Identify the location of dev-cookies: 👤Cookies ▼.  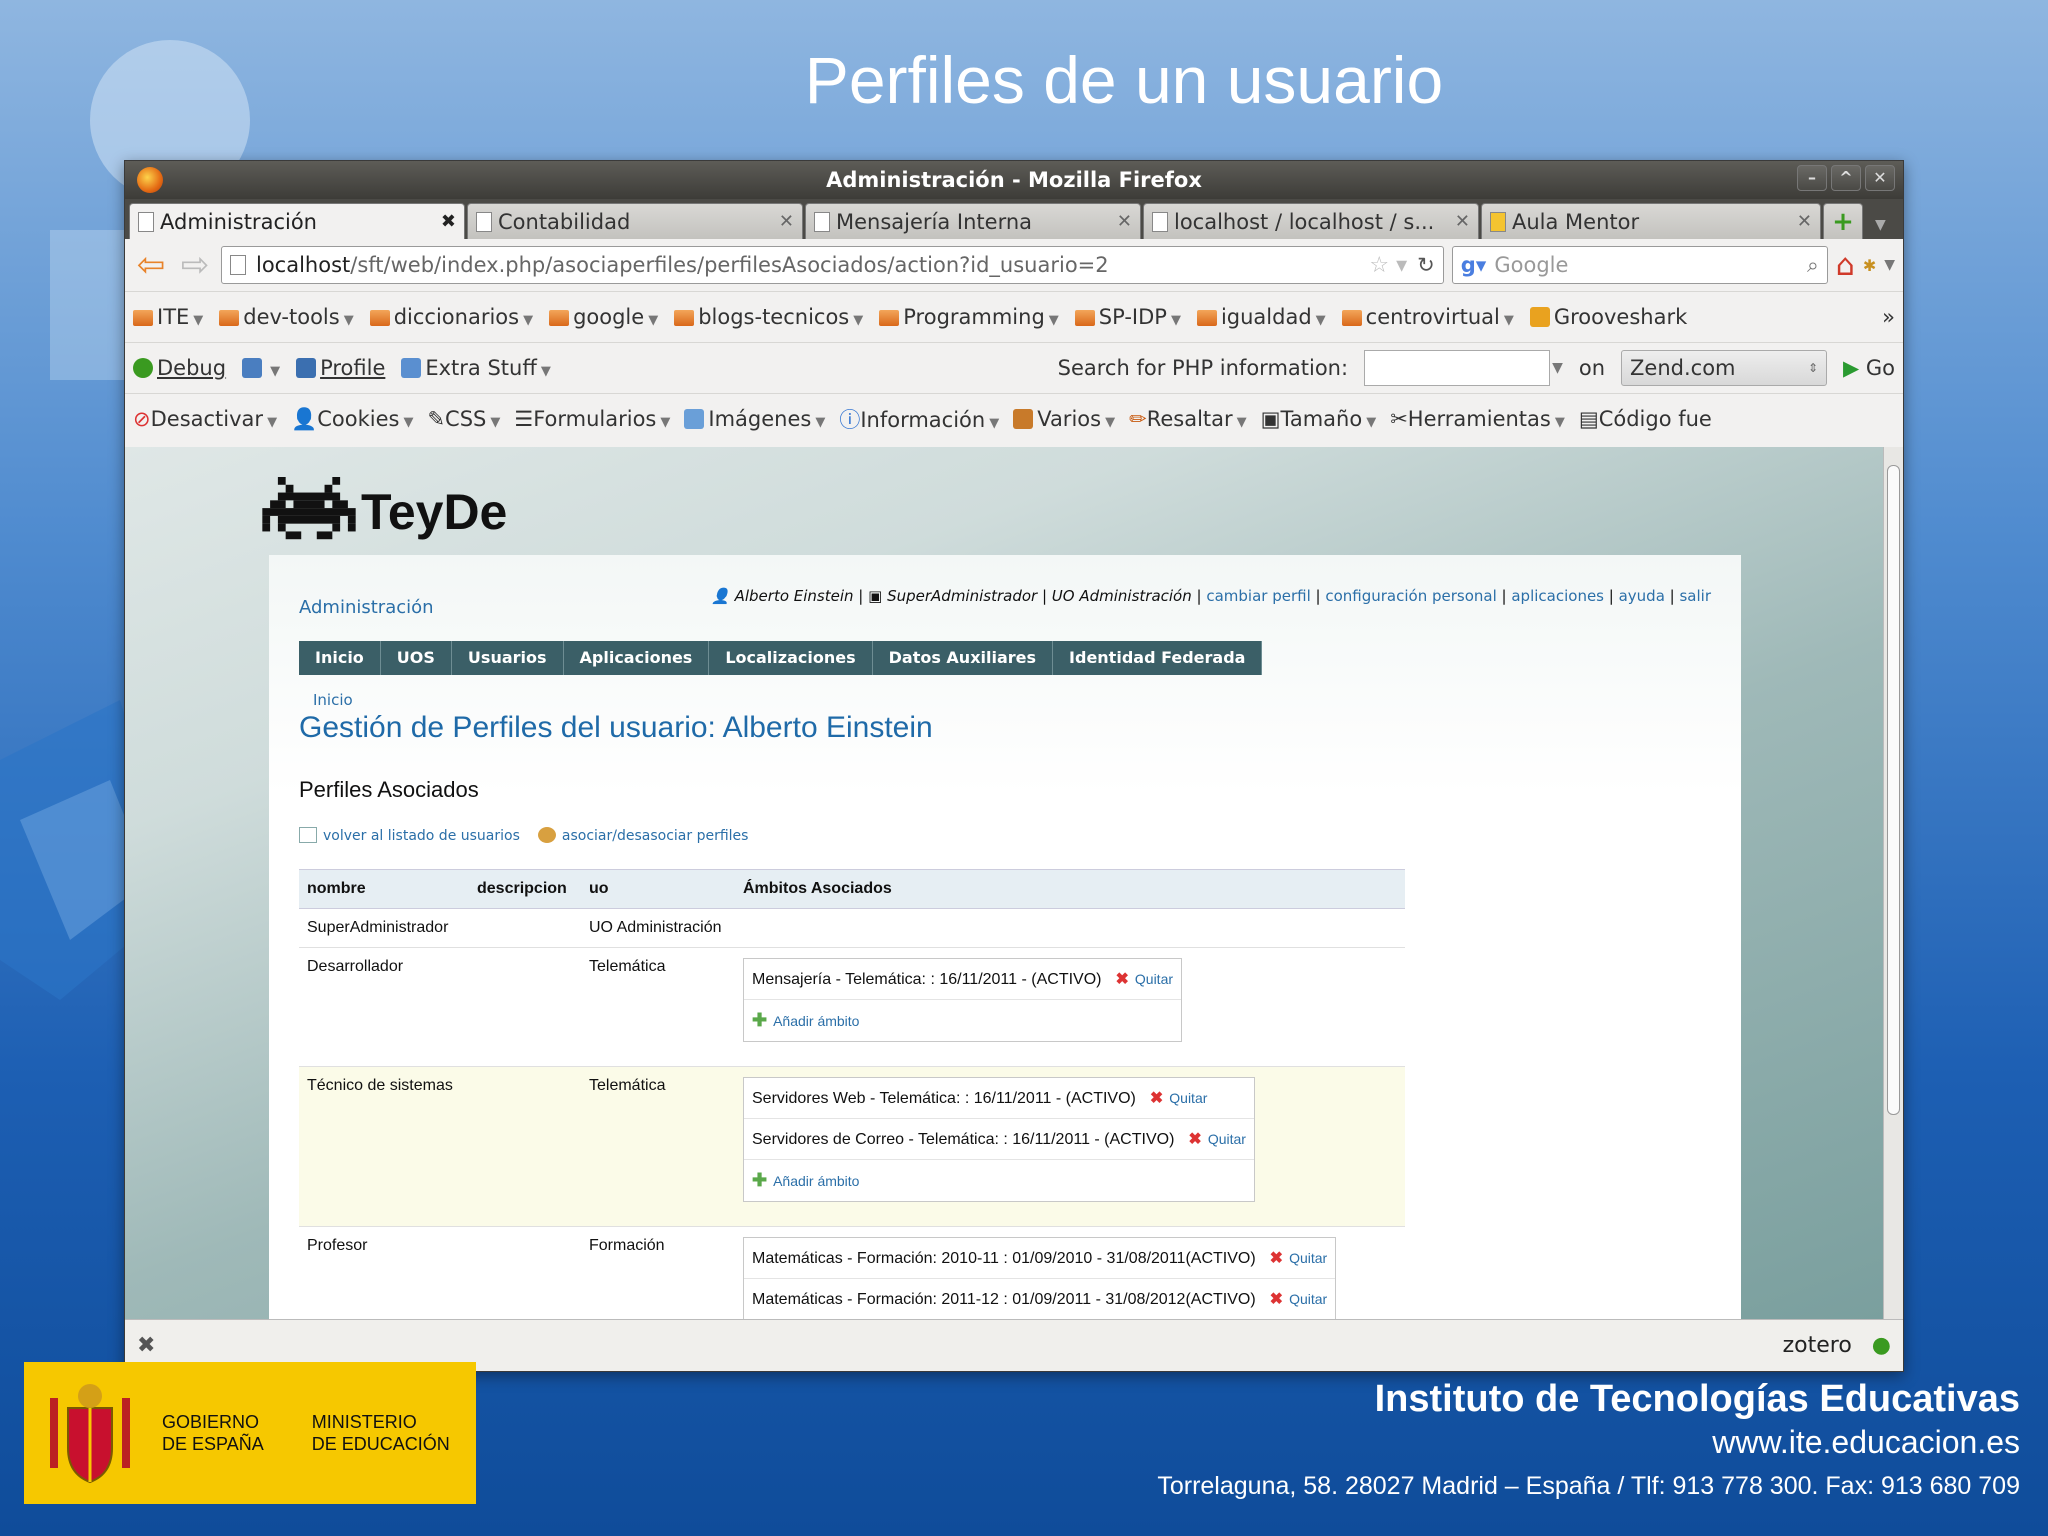
(352, 419).